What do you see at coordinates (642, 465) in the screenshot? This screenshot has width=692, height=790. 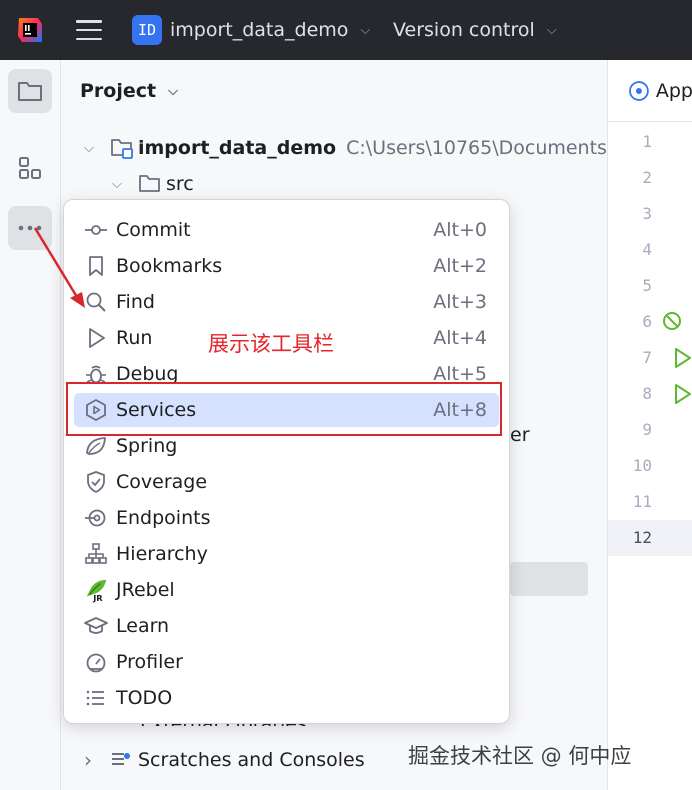 I see `line-number: 10` at bounding box center [642, 465].